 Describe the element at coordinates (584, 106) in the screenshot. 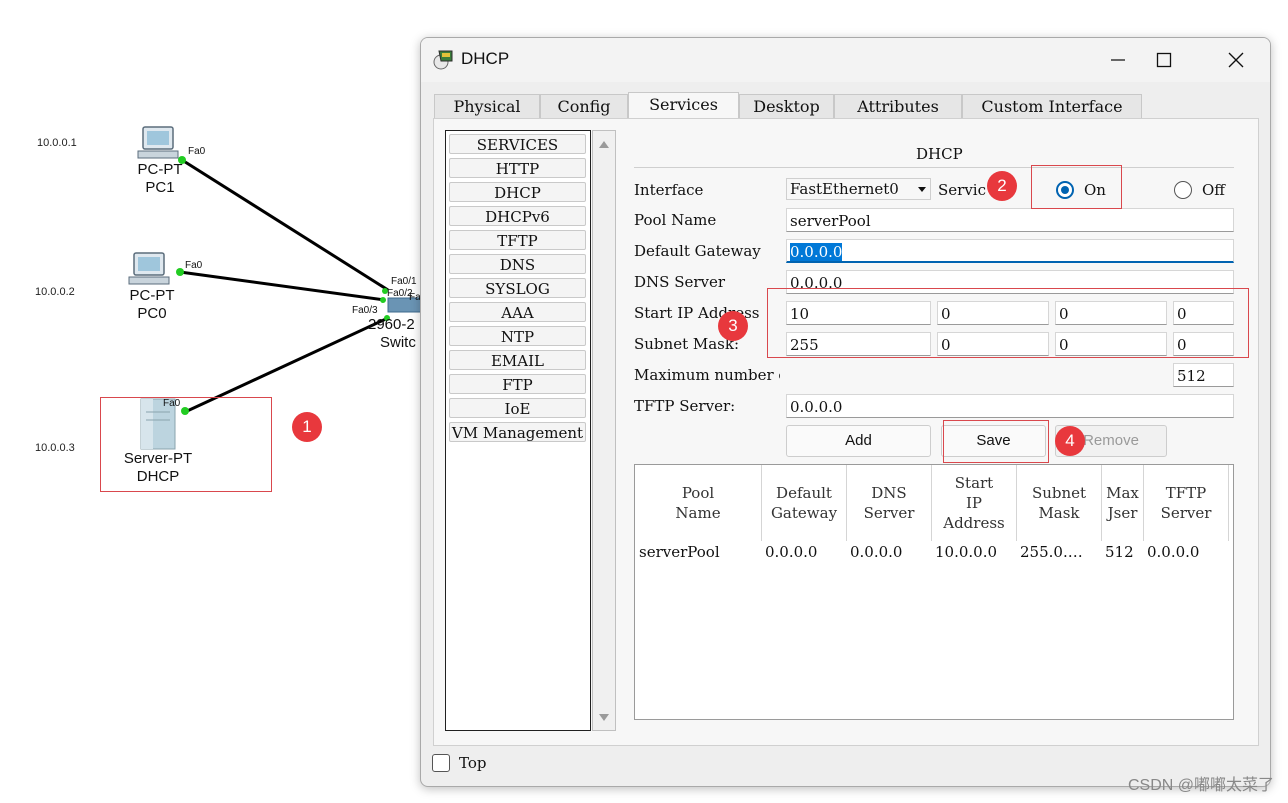

I see `tab-config: Config` at that location.